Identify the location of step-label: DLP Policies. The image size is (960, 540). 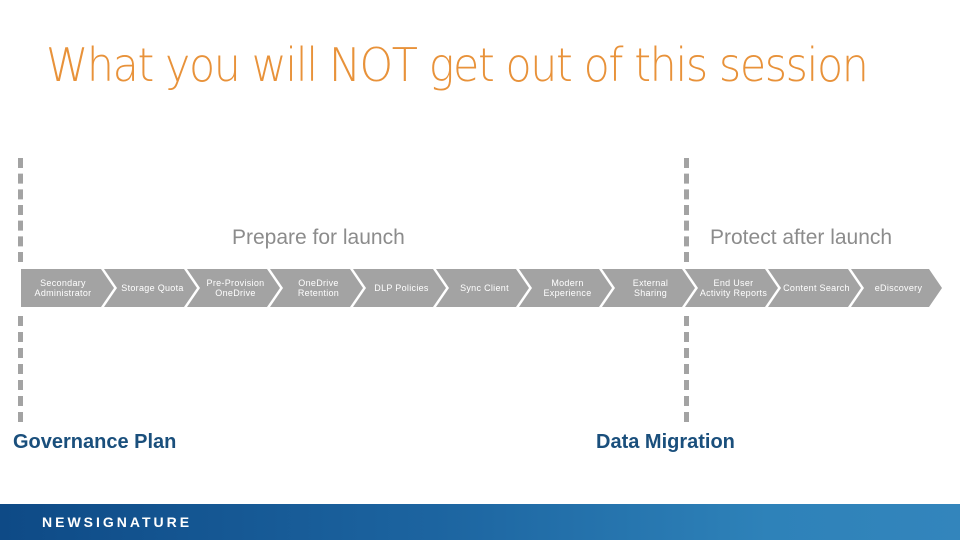
(401, 288).